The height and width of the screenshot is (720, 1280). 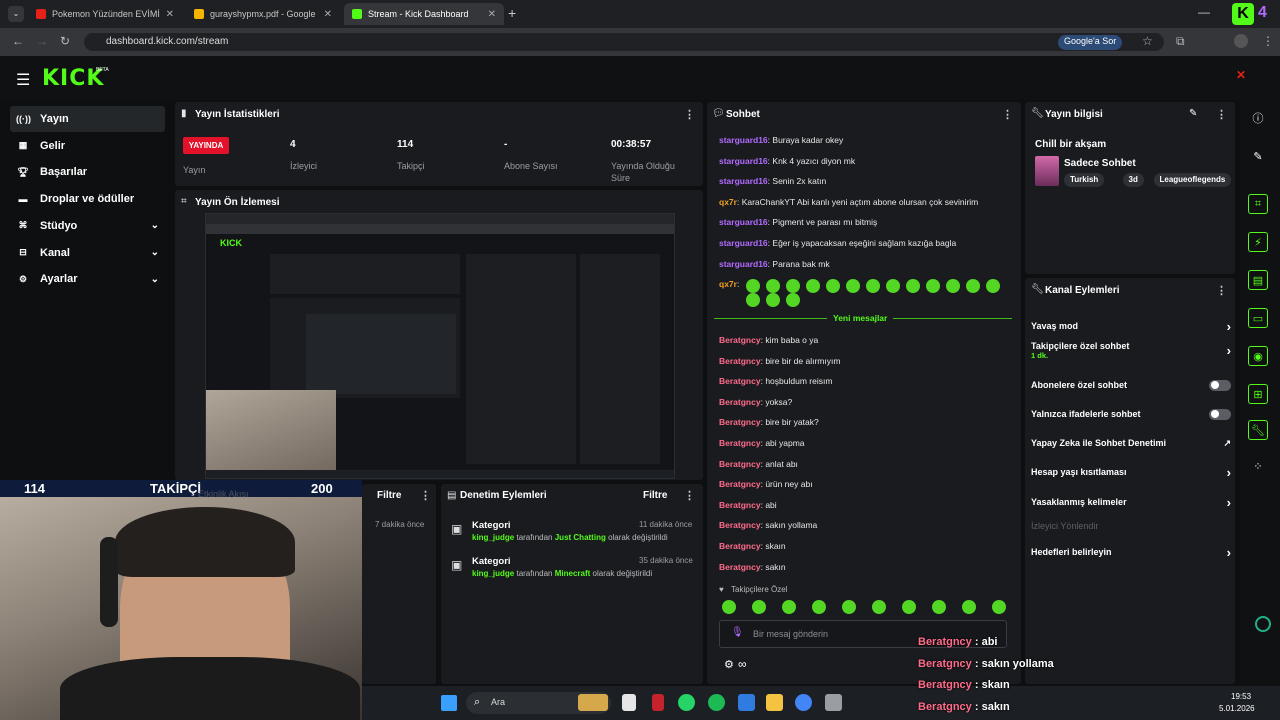 I want to click on stats-menu-icon: ⋮, so click(x=689, y=114).